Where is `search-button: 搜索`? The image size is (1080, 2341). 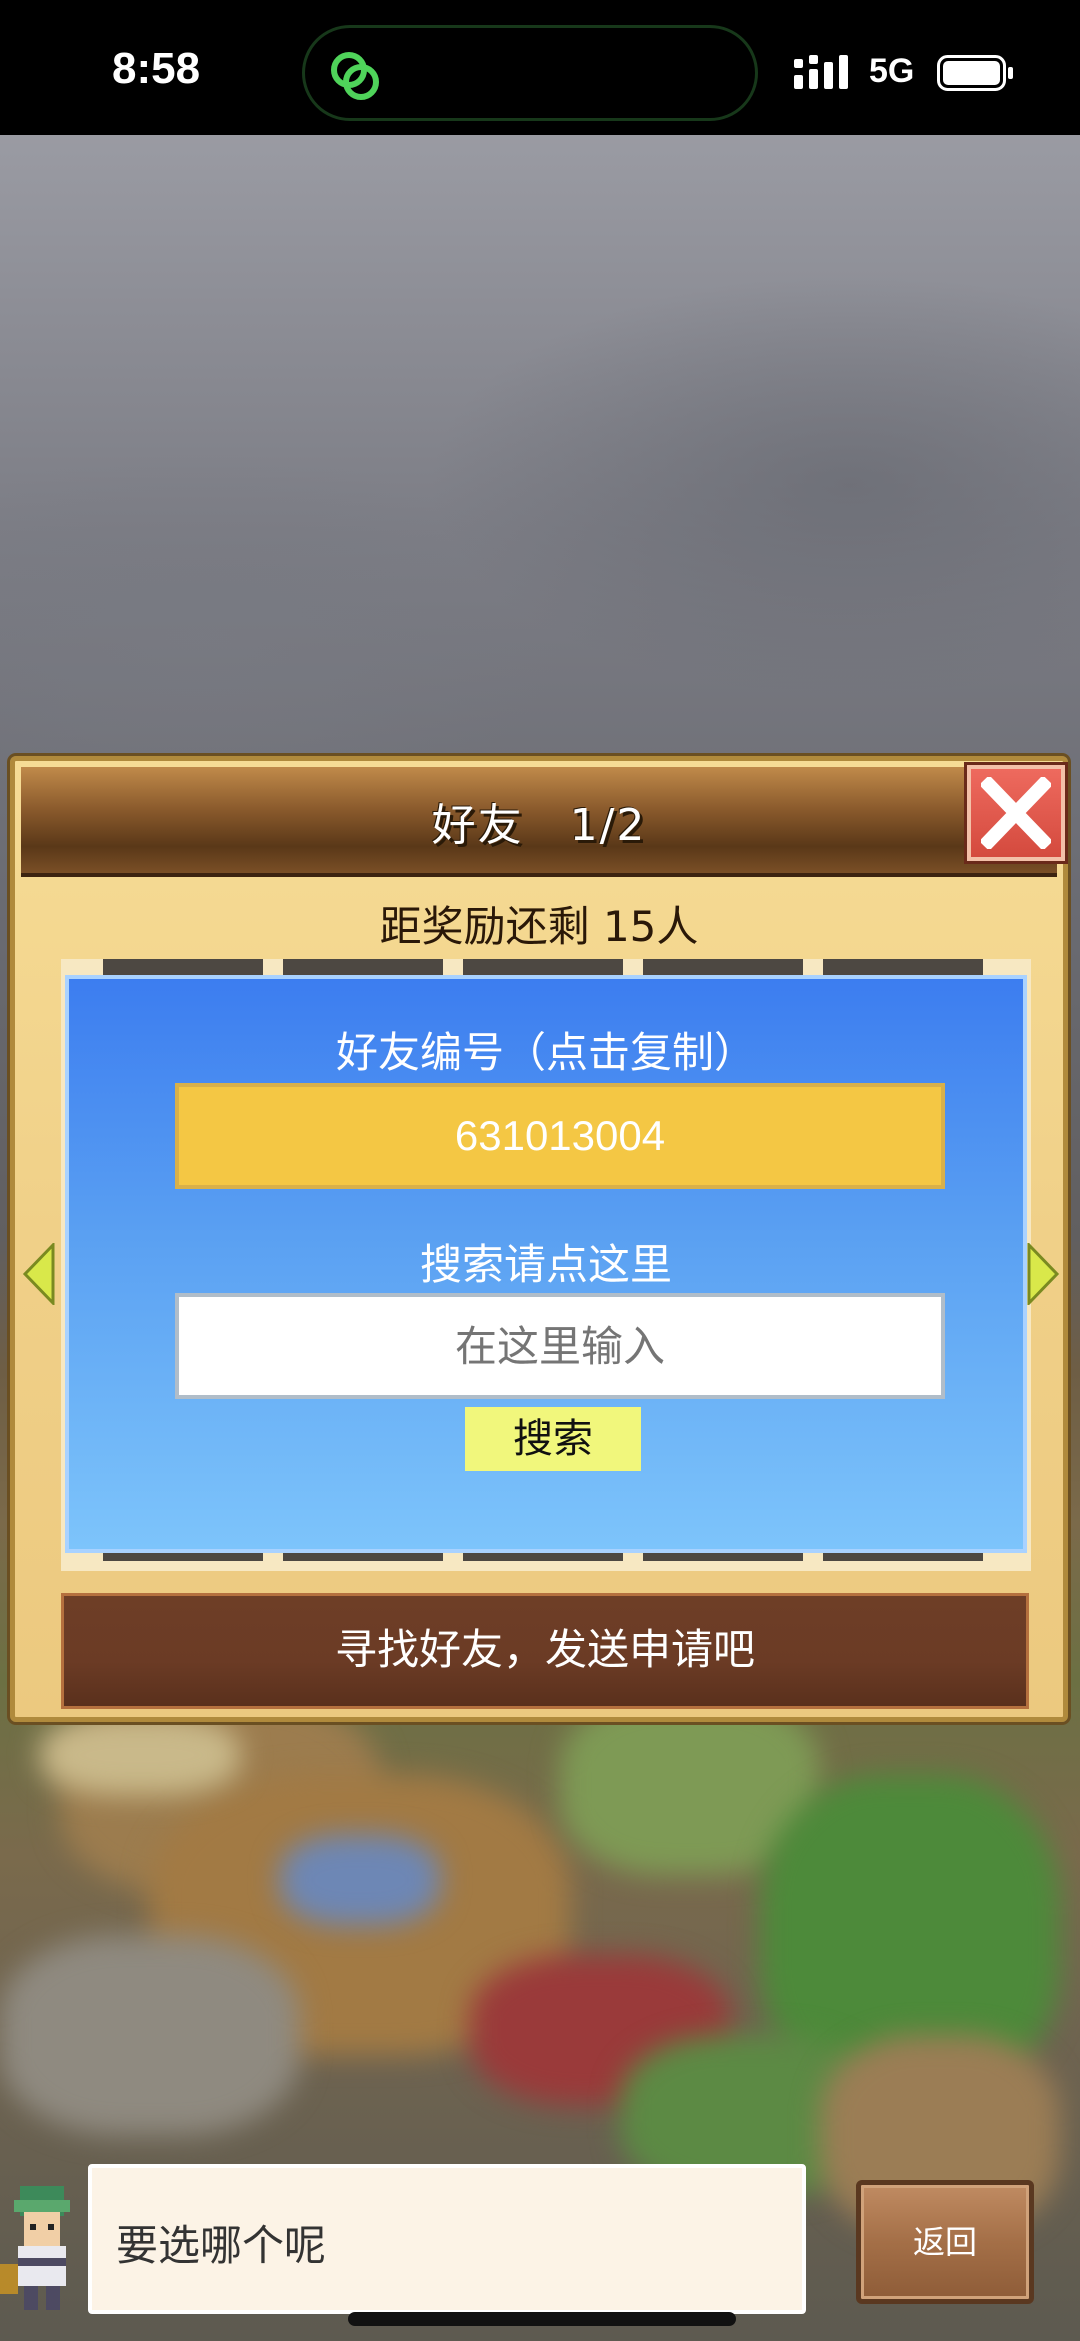 search-button: 搜索 is located at coordinates (553, 1439).